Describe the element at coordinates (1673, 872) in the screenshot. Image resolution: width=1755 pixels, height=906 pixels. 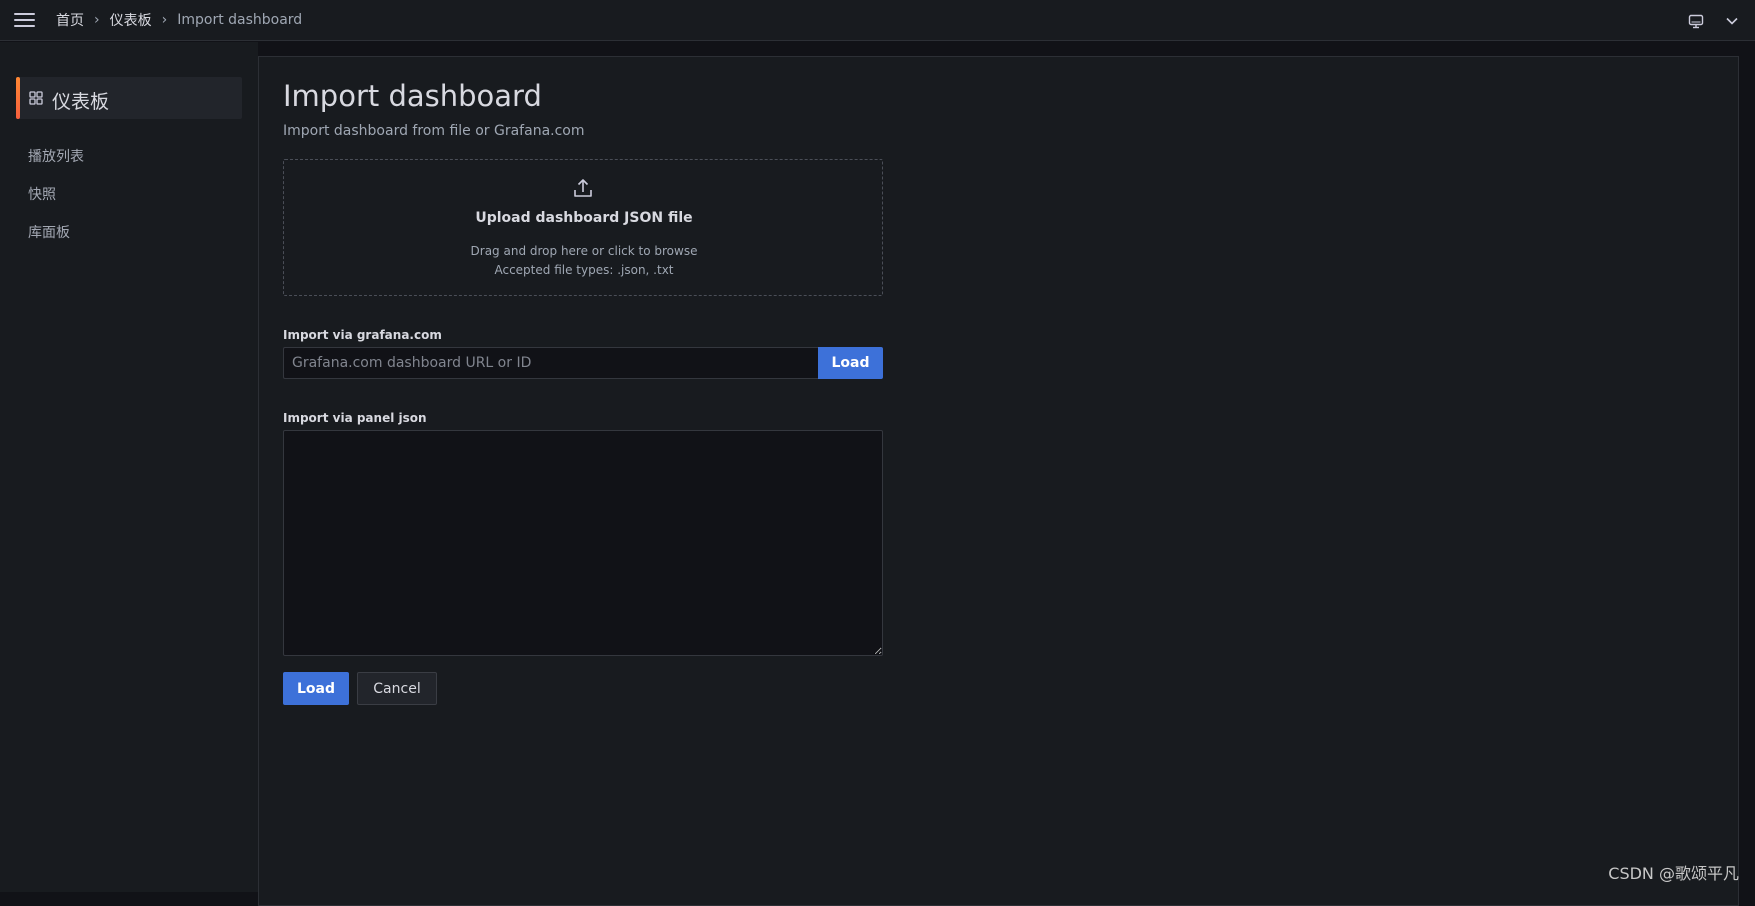
I see `watermark: CSDN @歌颂平凡` at that location.